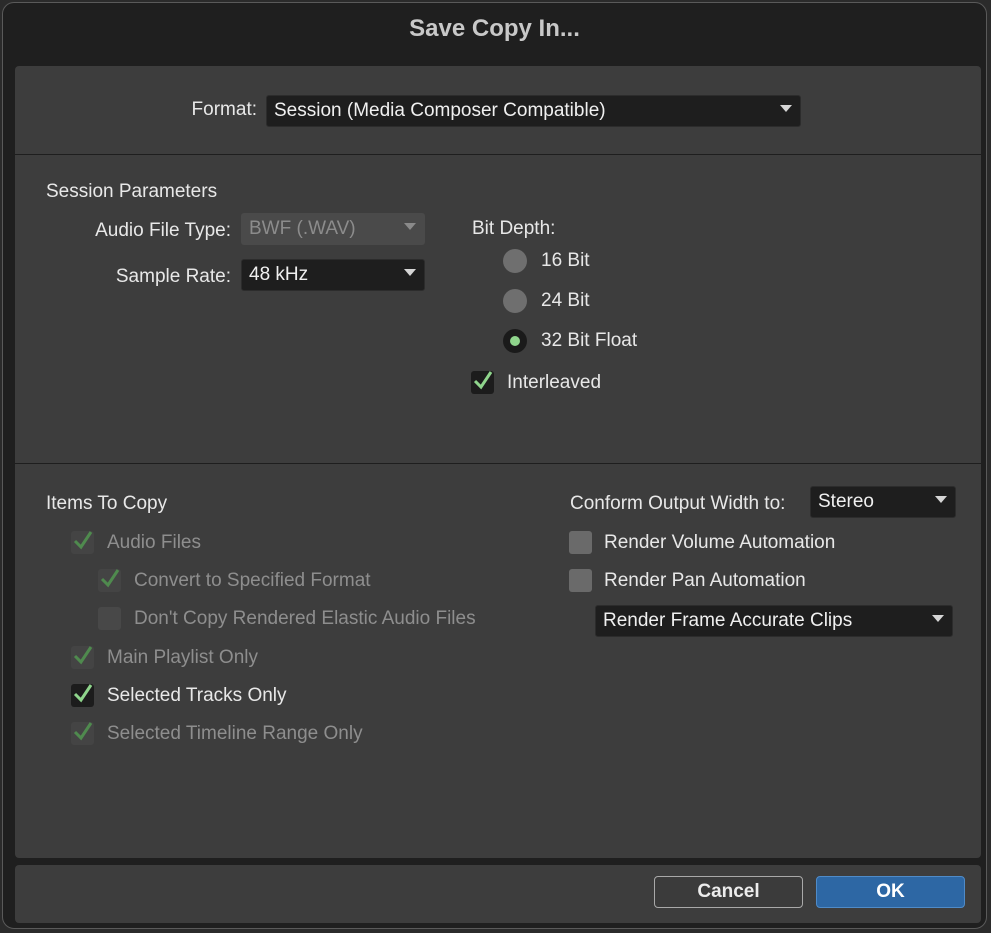 The image size is (991, 933). I want to click on convert-format-label: Convert to Specified Format, so click(252, 580).